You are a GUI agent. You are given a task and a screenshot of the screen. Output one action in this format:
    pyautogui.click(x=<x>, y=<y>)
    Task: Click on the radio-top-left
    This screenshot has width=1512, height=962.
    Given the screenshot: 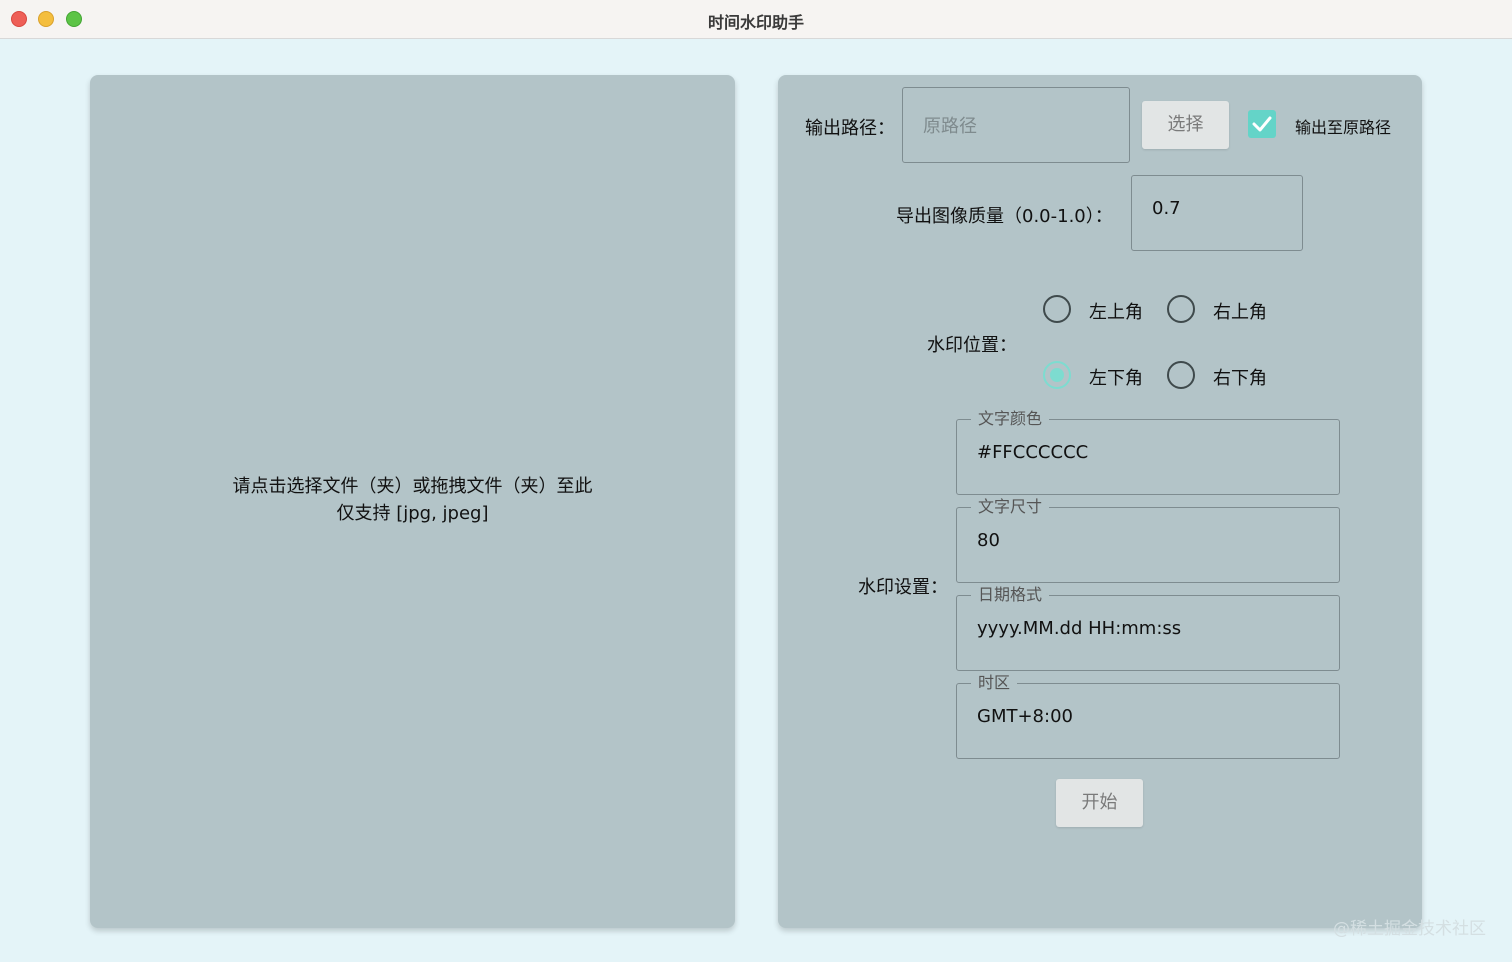 What is the action you would take?
    pyautogui.click(x=1057, y=309)
    